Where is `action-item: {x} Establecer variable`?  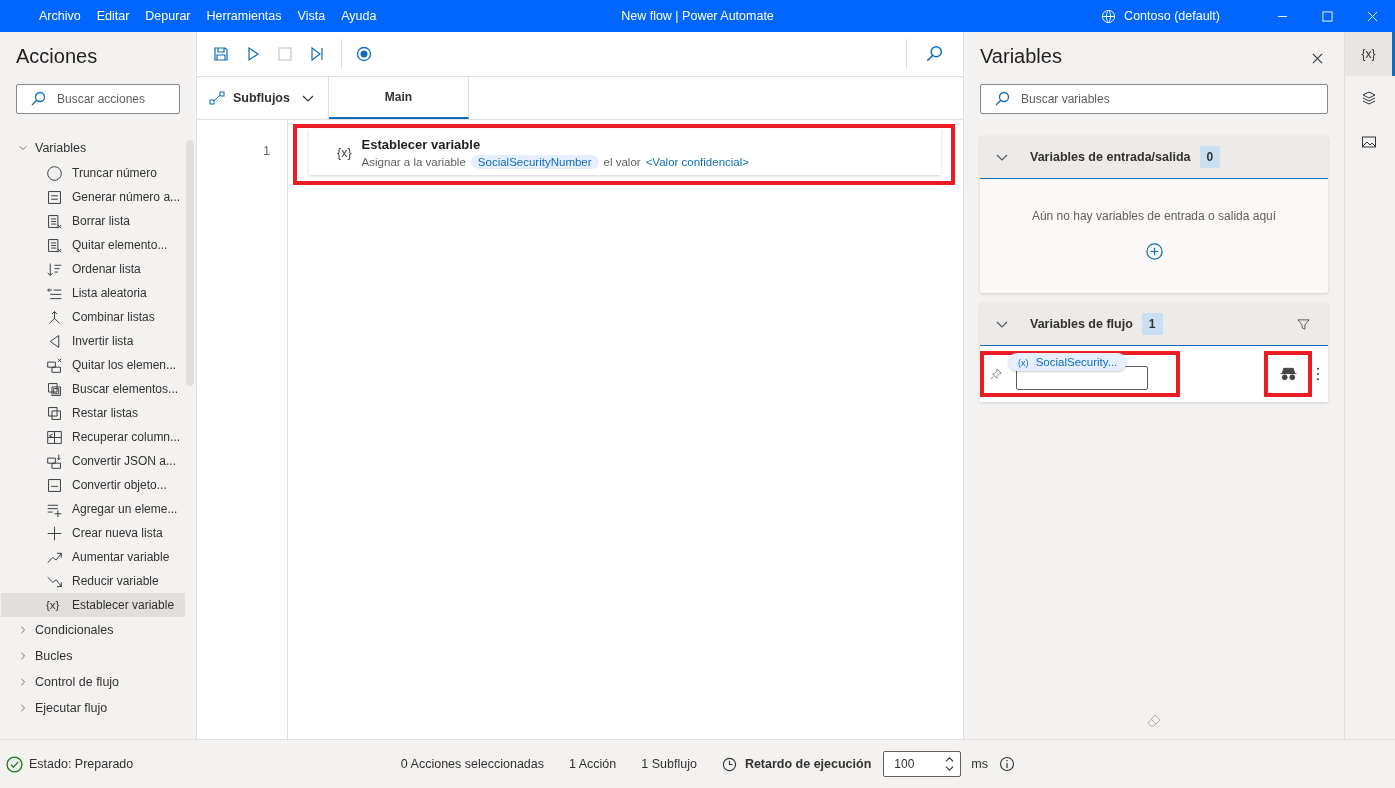
action-item: {x} Establecer variable is located at coordinates (93, 605).